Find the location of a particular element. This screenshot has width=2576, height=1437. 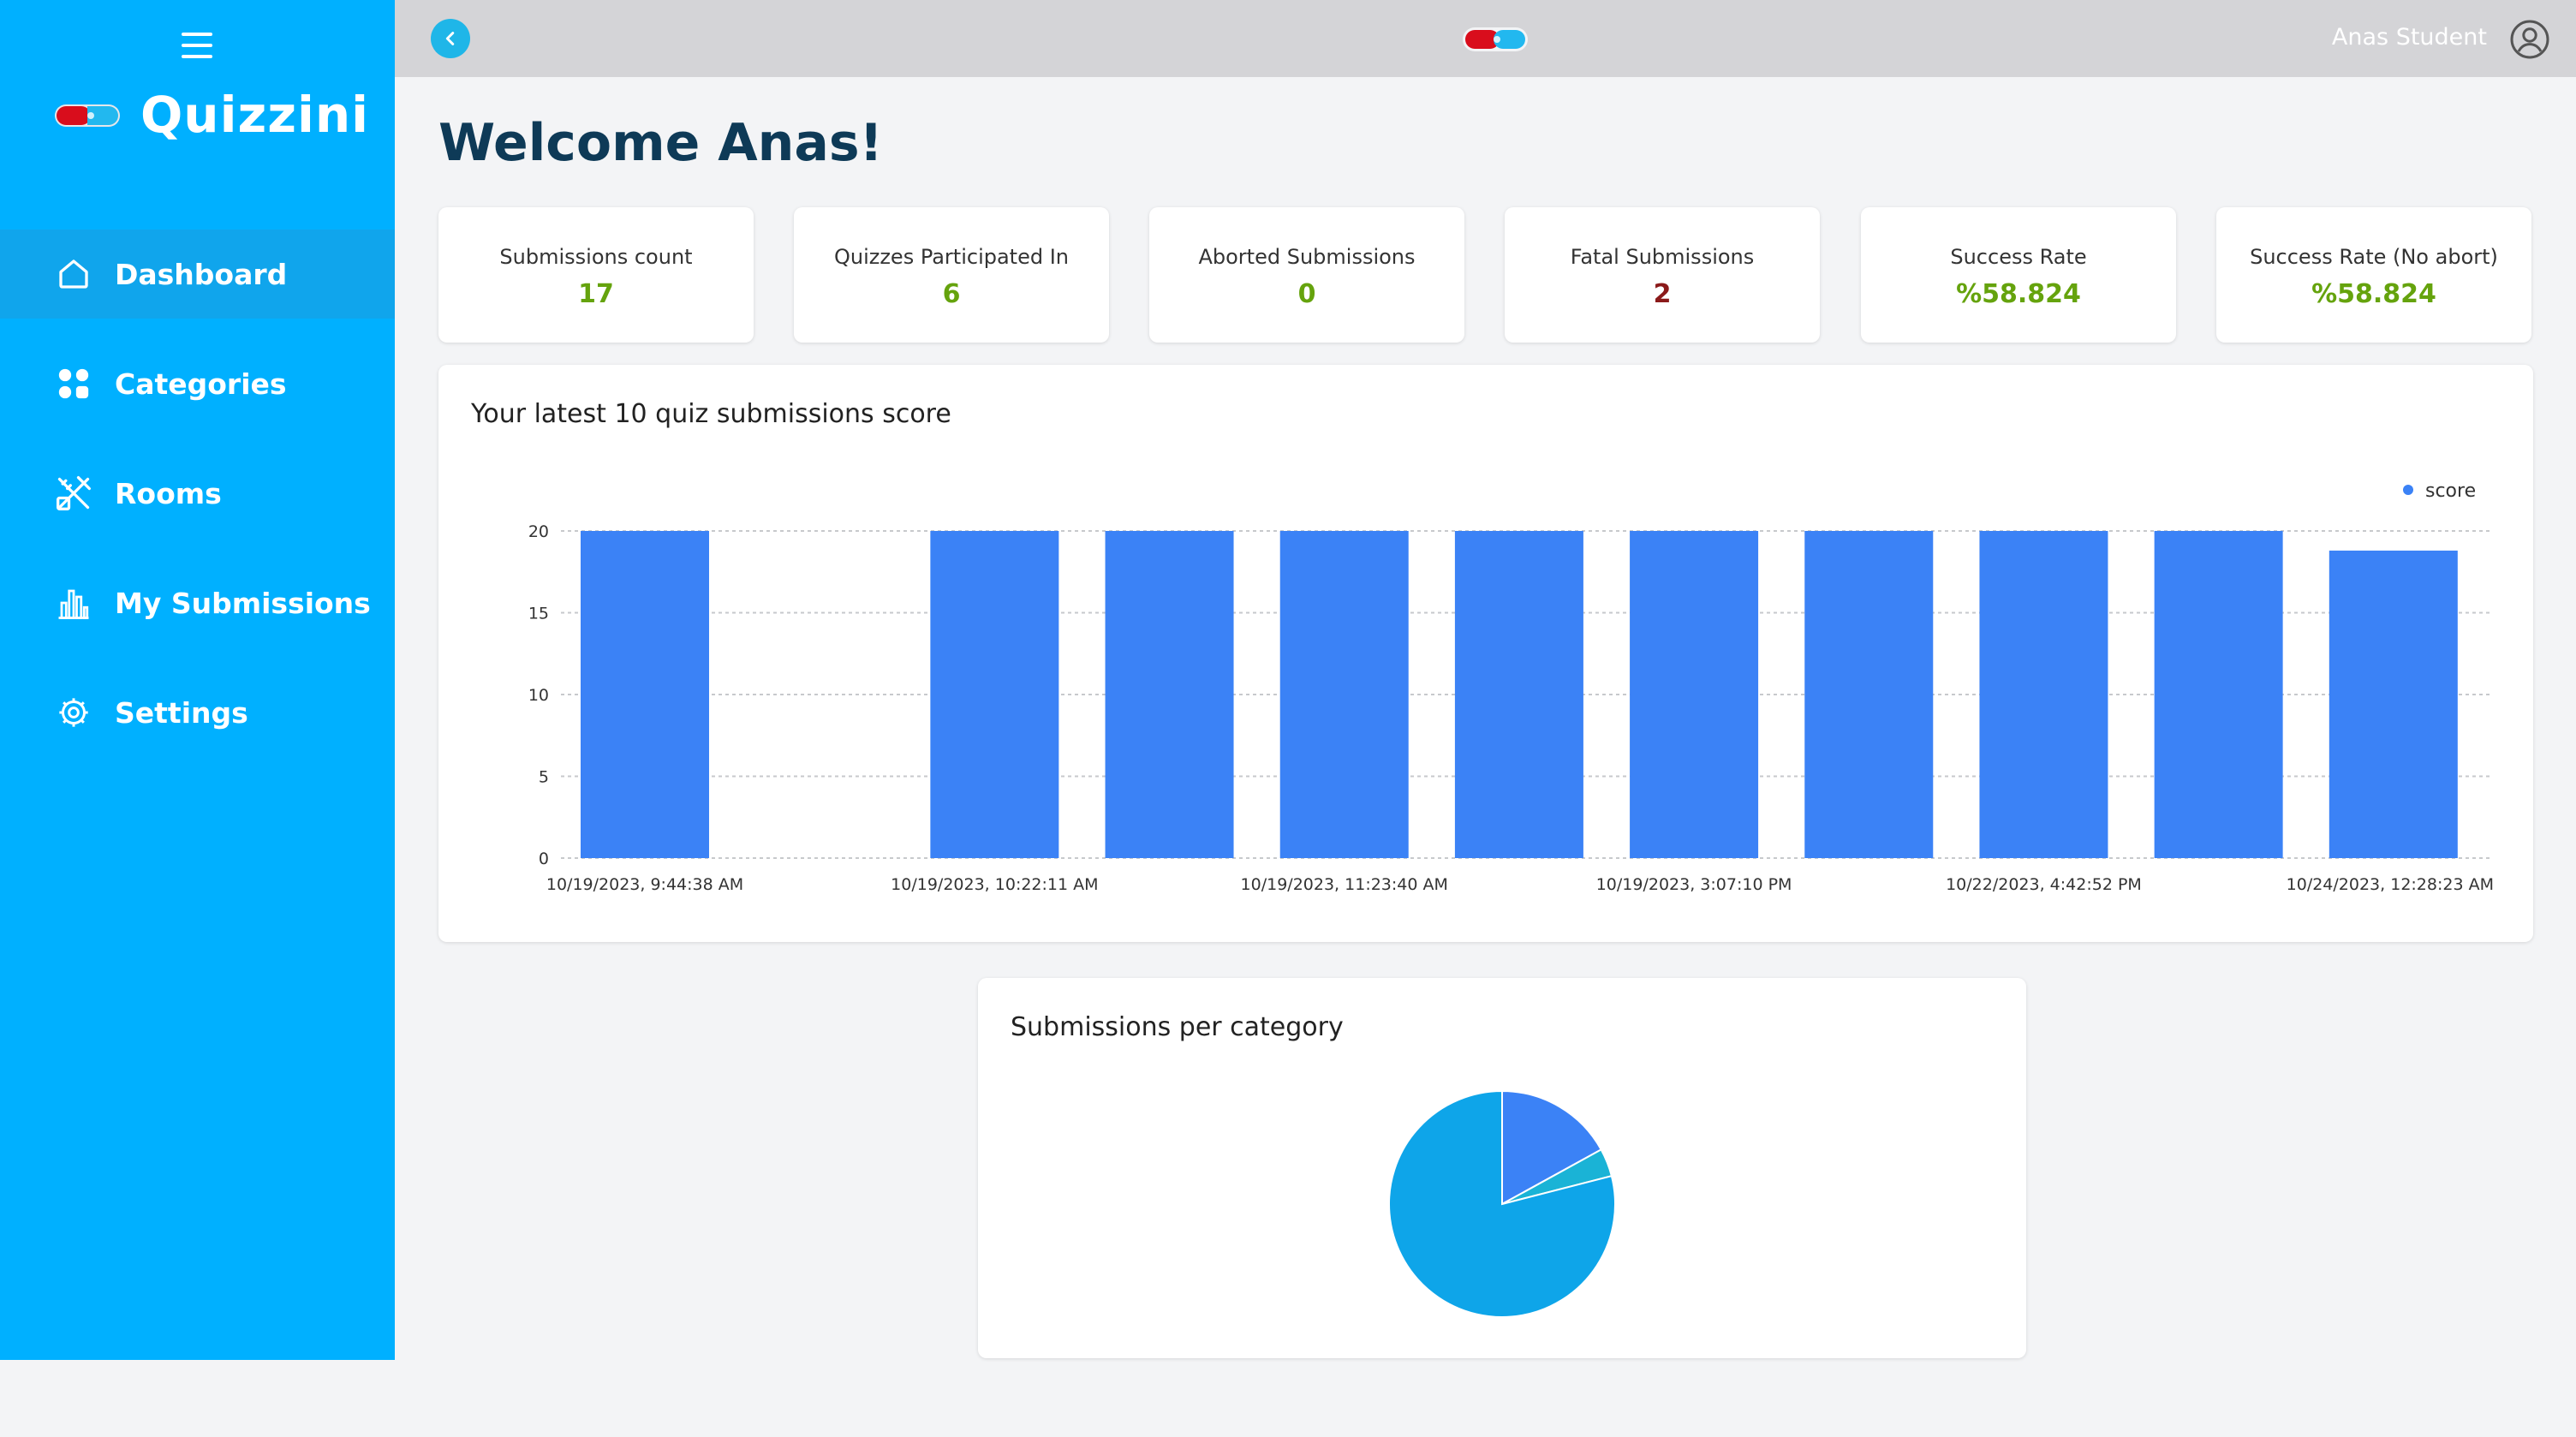

sidebar-item-categories: Categories is located at coordinates (197, 383).